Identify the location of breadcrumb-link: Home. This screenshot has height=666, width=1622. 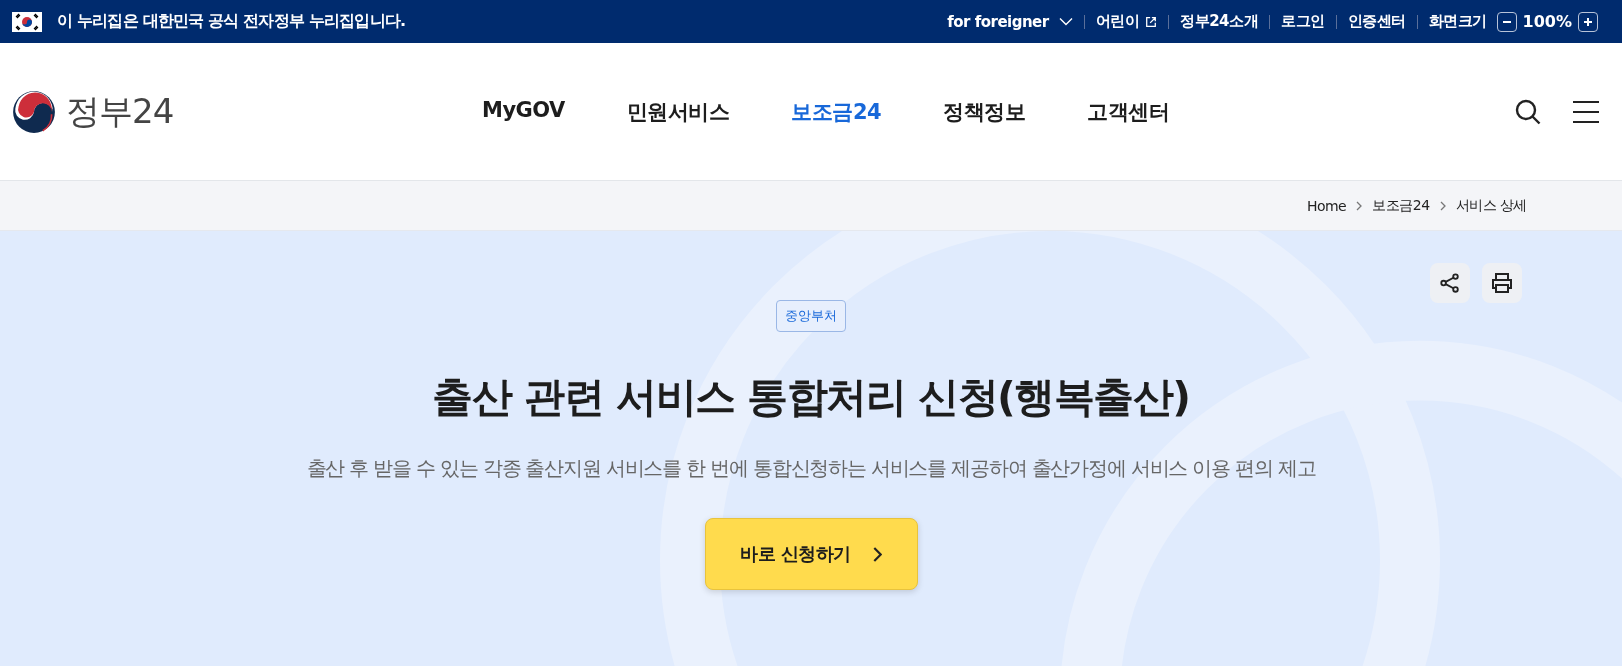
(1326, 205).